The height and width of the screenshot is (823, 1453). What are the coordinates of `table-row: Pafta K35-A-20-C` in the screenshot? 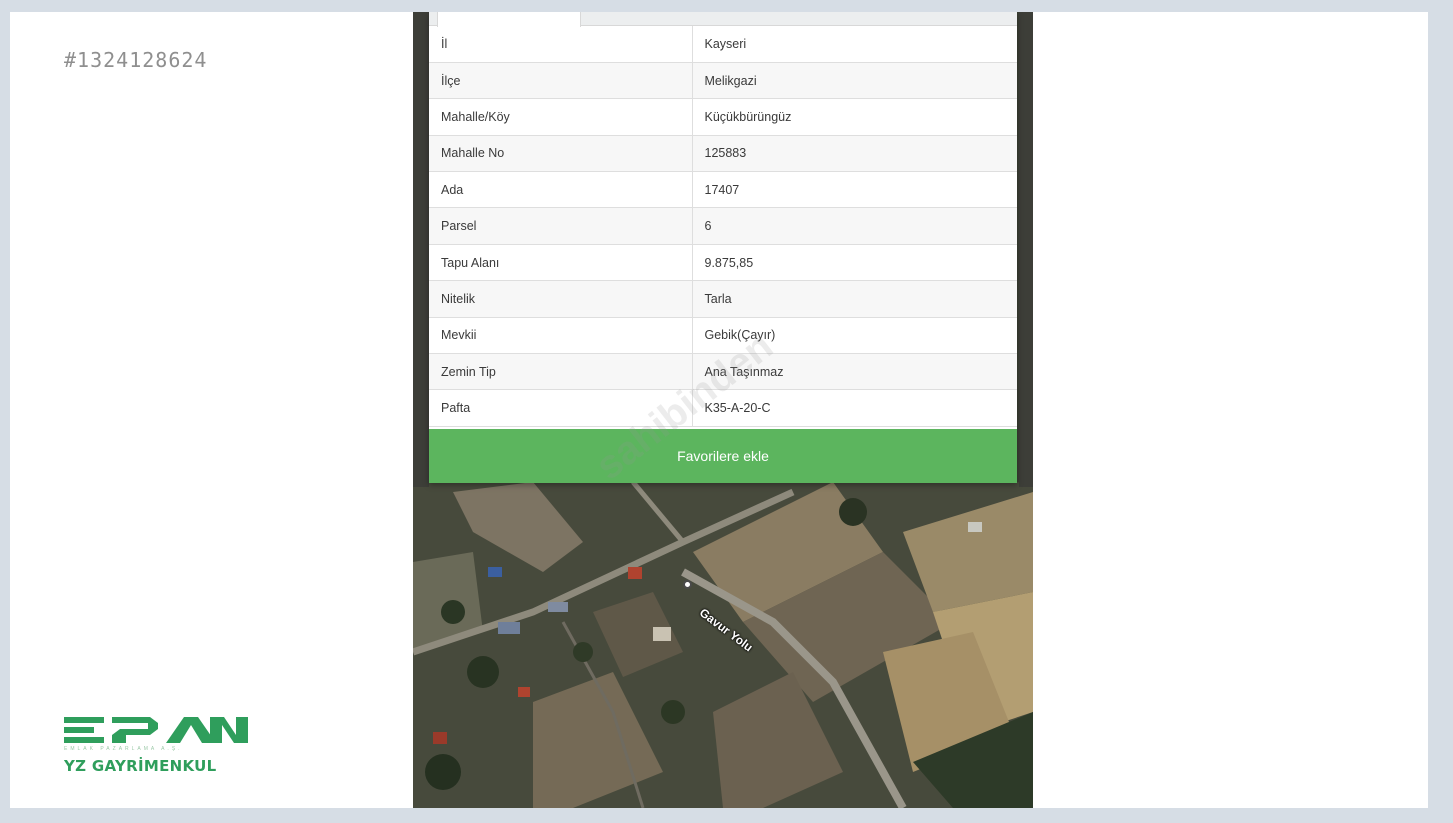 It's located at (723, 408).